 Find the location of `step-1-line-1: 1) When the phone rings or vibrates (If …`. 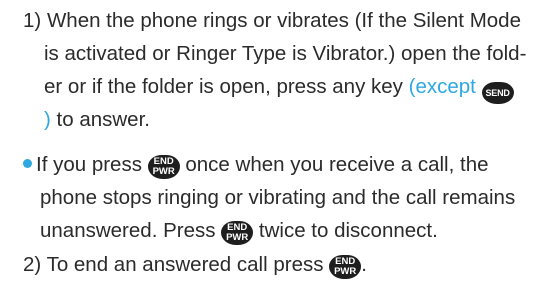

step-1-line-1: 1) When the phone rings or vibrates (If … is located at coordinates (274, 20).